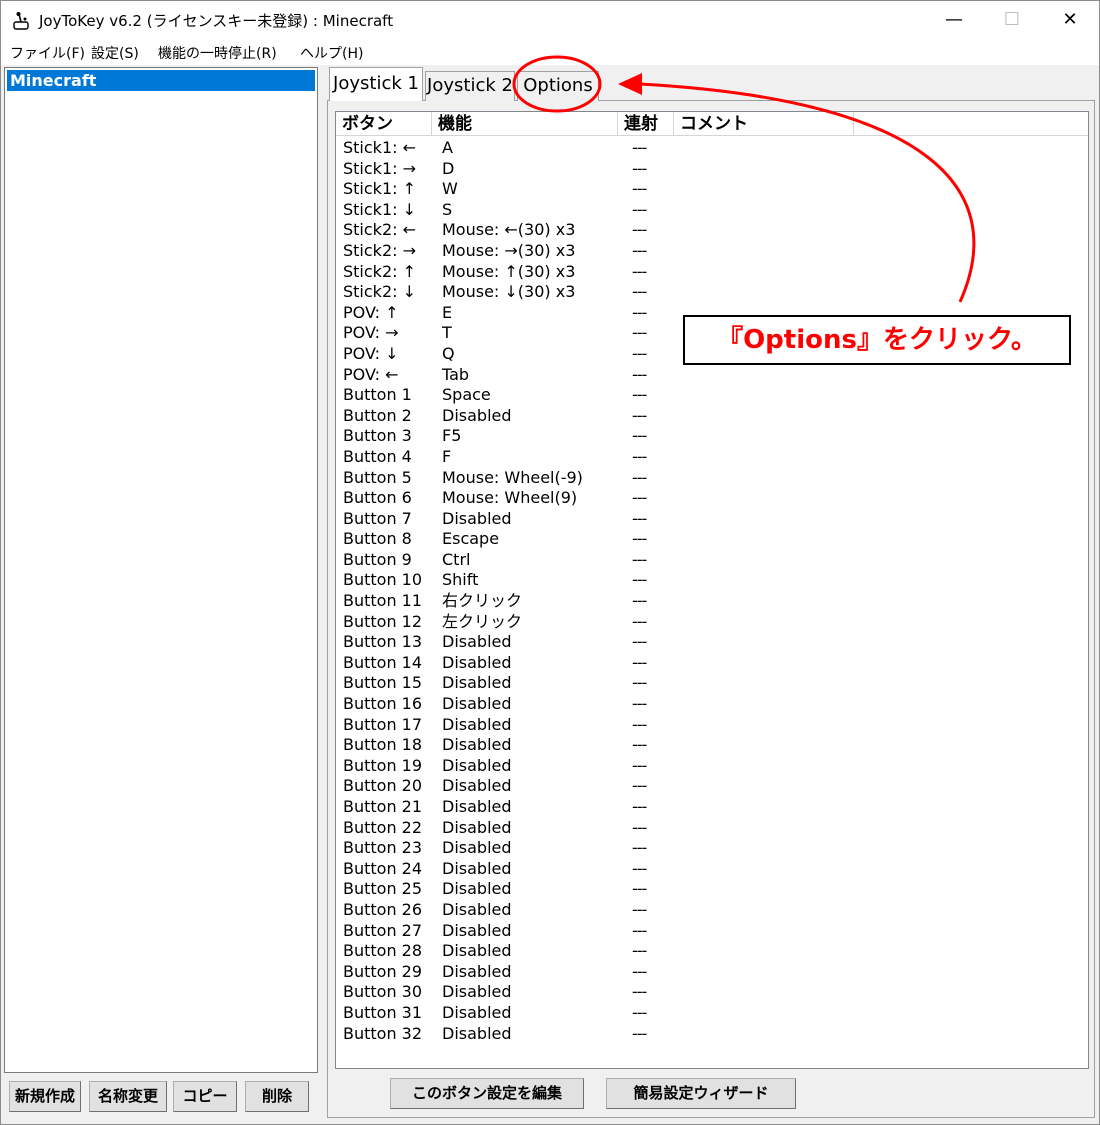 This screenshot has width=1100, height=1125. Describe the element at coordinates (525, 124) in the screenshot. I see `column-header-function: 機能` at that location.